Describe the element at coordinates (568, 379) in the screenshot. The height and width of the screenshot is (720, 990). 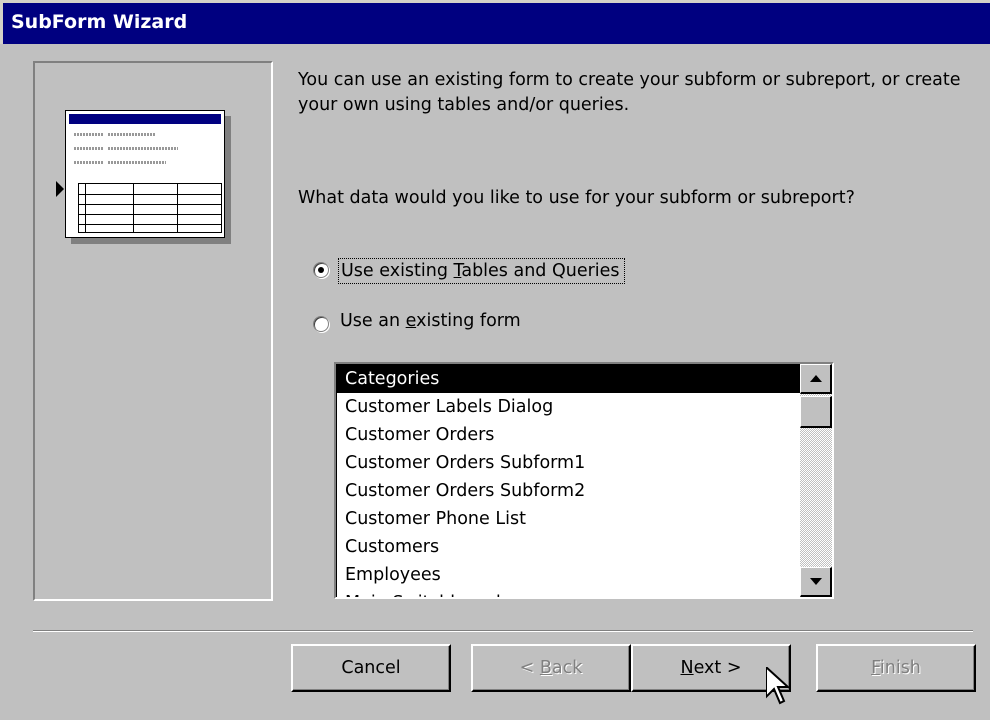
I see `list-item: Categories` at that location.